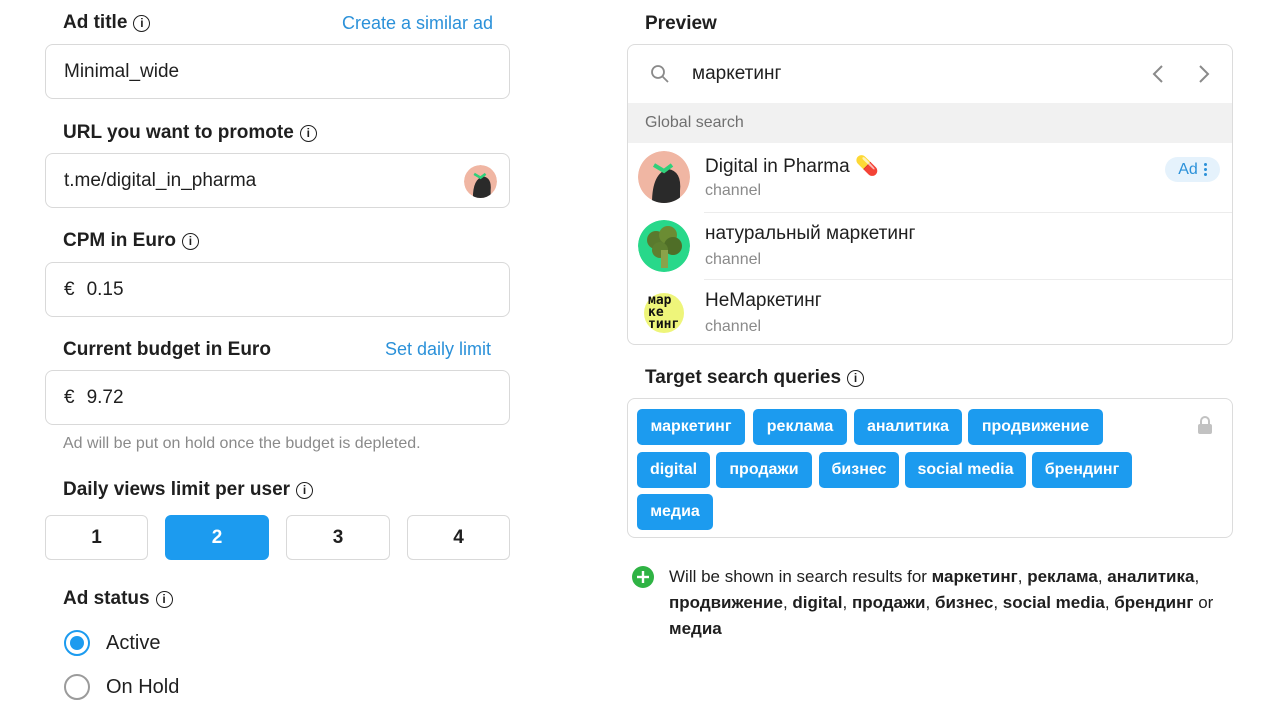 The height and width of the screenshot is (711, 1280). I want to click on query-chip: бизнес, so click(859, 470).